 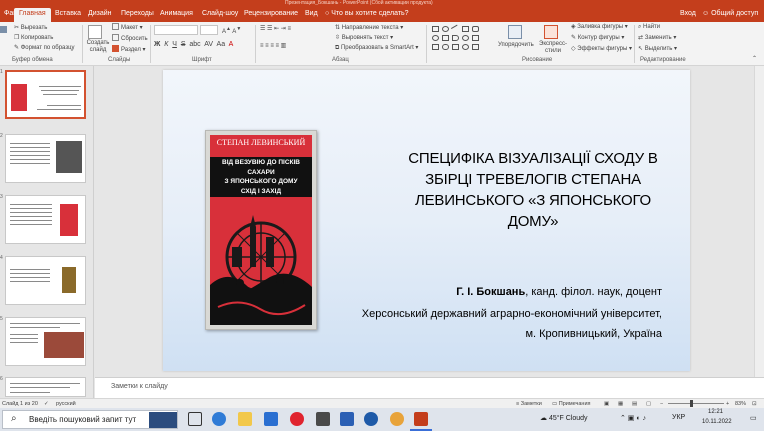 I want to click on thumbnails-scrollbar, so click(x=90, y=232).